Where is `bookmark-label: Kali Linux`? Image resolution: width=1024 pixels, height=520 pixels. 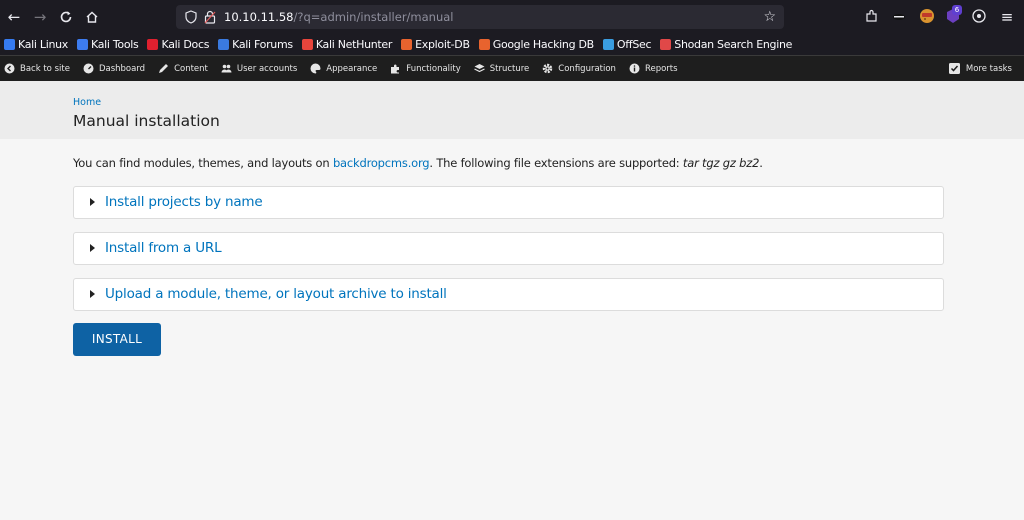 bookmark-label: Kali Linux is located at coordinates (43, 44).